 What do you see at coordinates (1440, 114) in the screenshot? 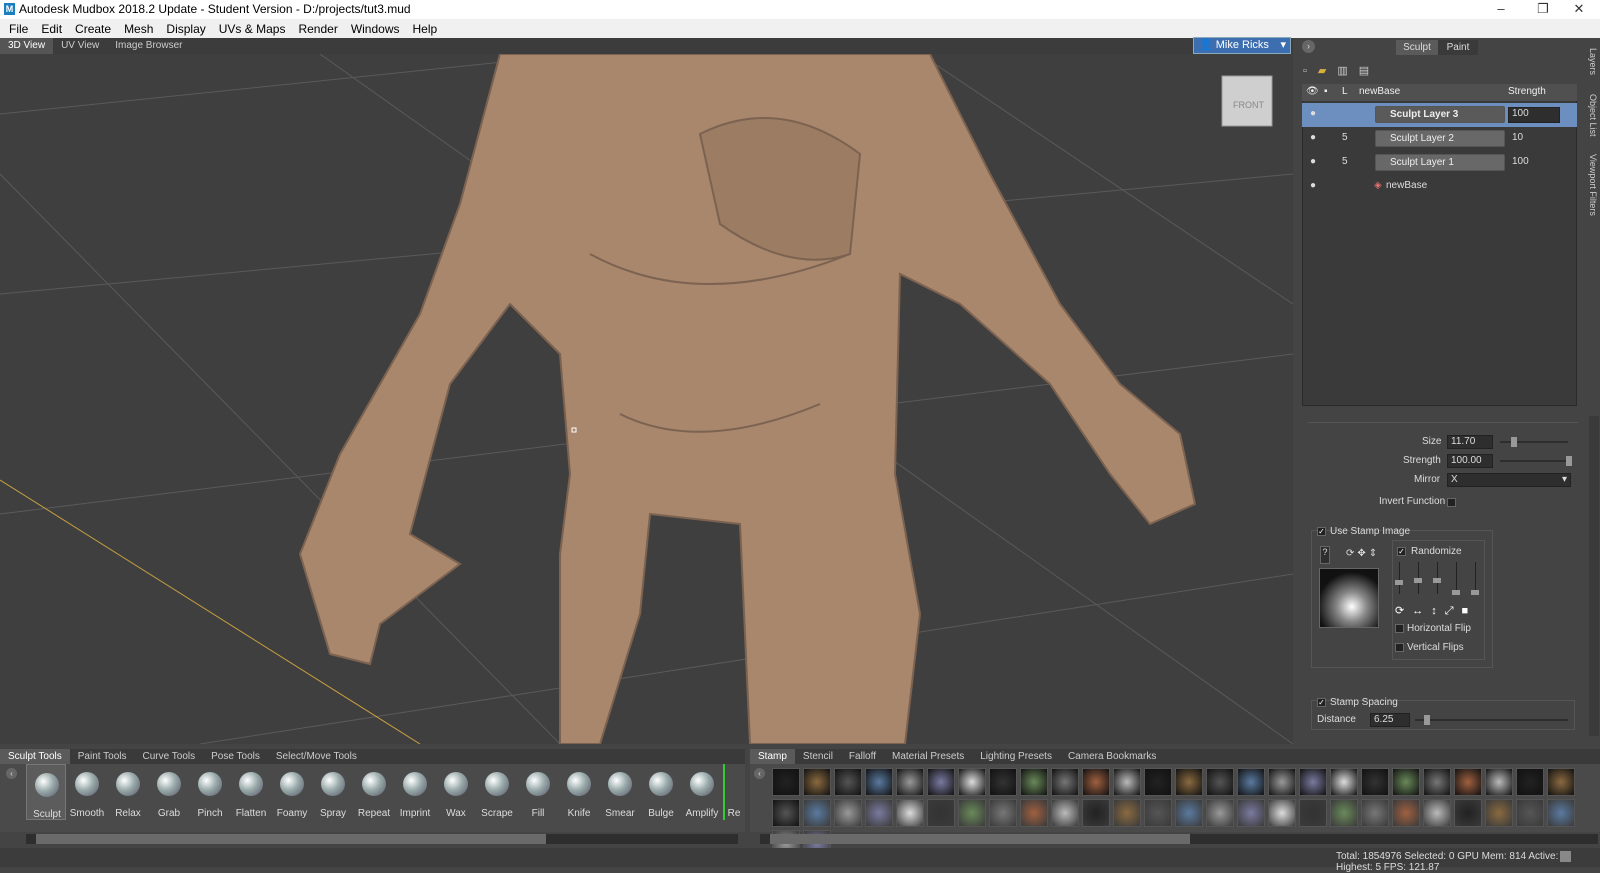
I see `layer-name: Sculpt Layer 3` at bounding box center [1440, 114].